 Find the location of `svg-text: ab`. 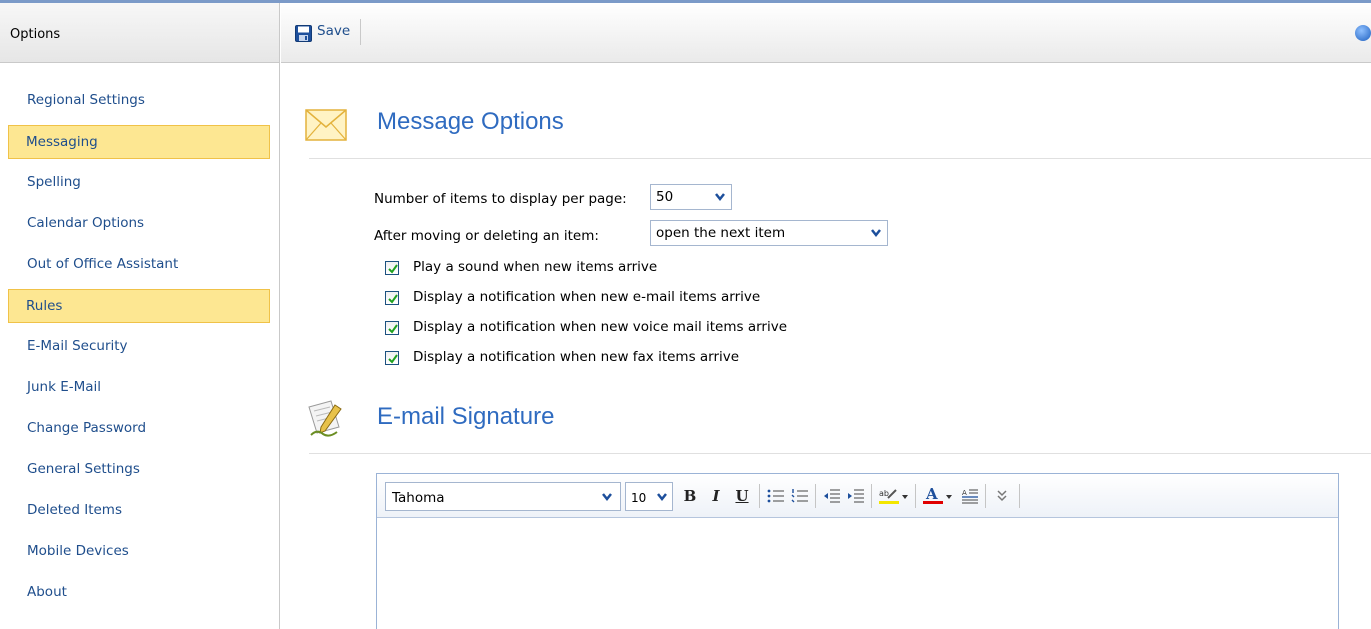

svg-text: ab is located at coordinates (884, 493).